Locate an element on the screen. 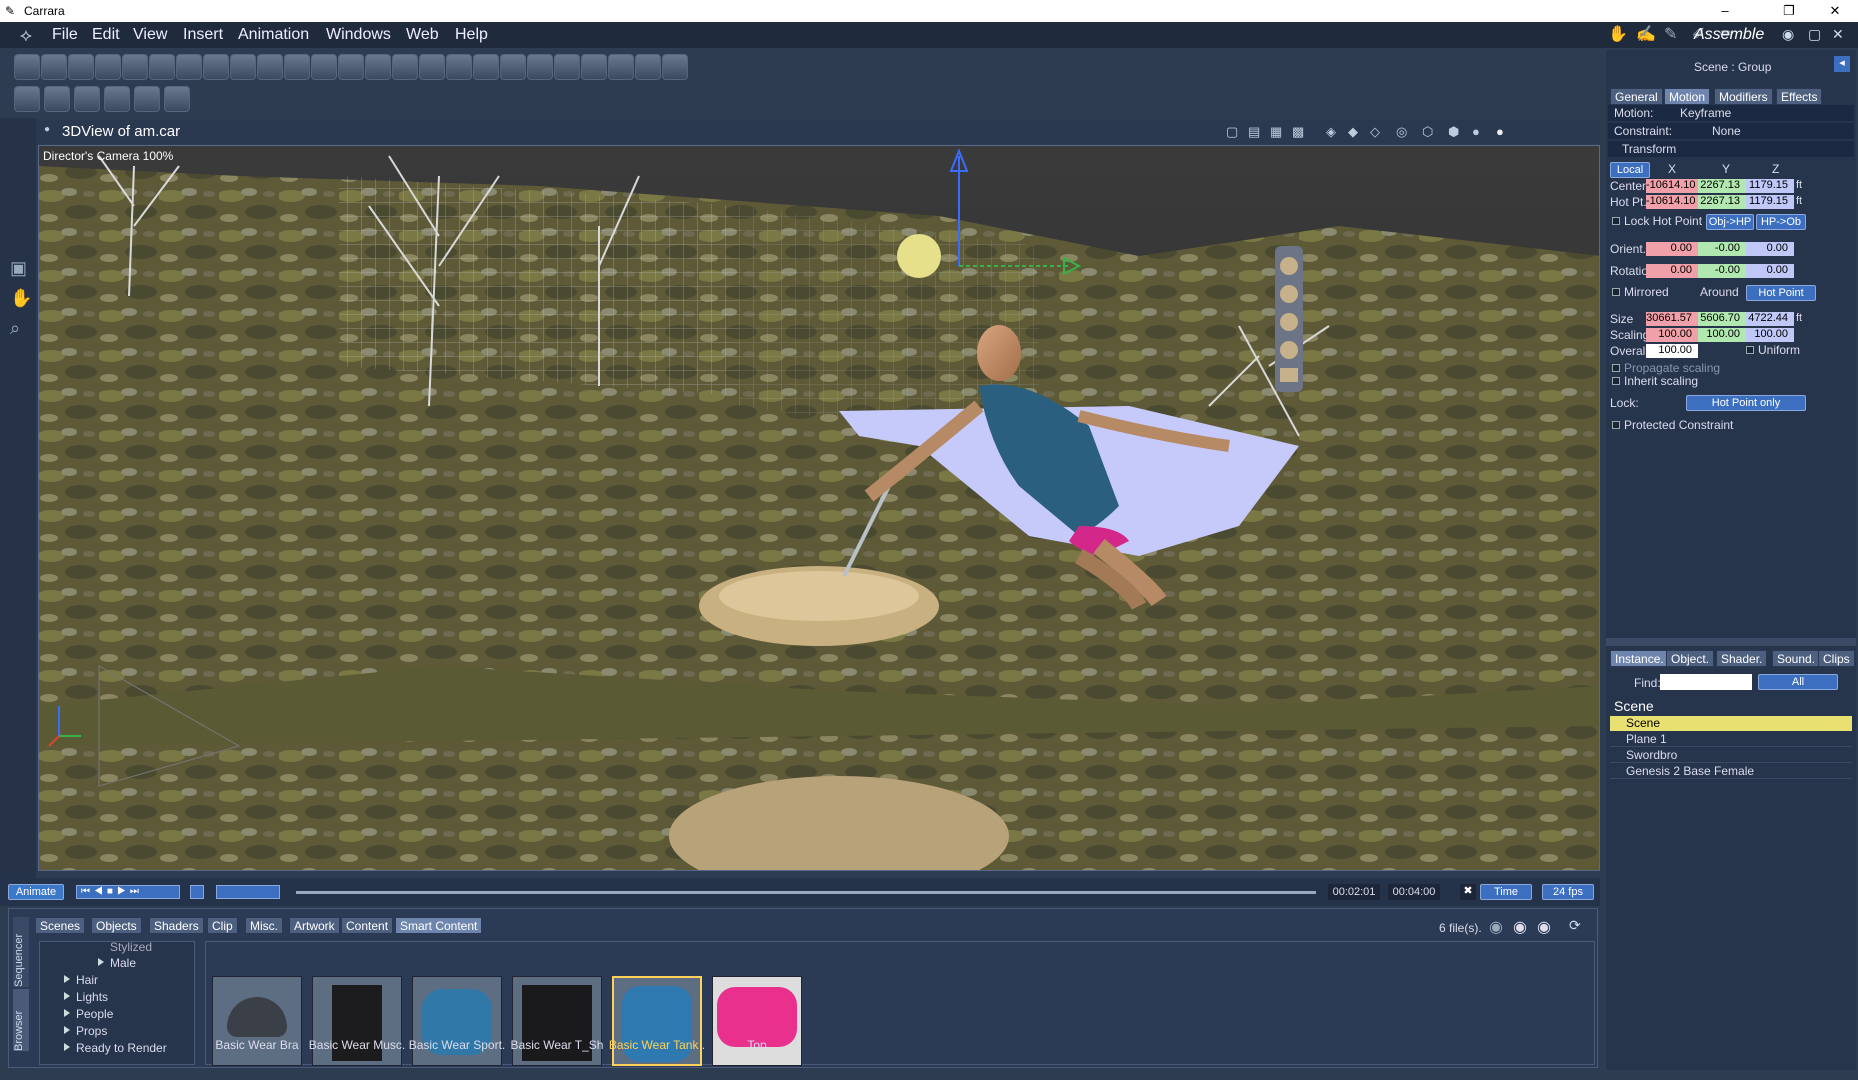 The height and width of the screenshot is (1080, 1858). bowl-icon is located at coordinates (513, 67).